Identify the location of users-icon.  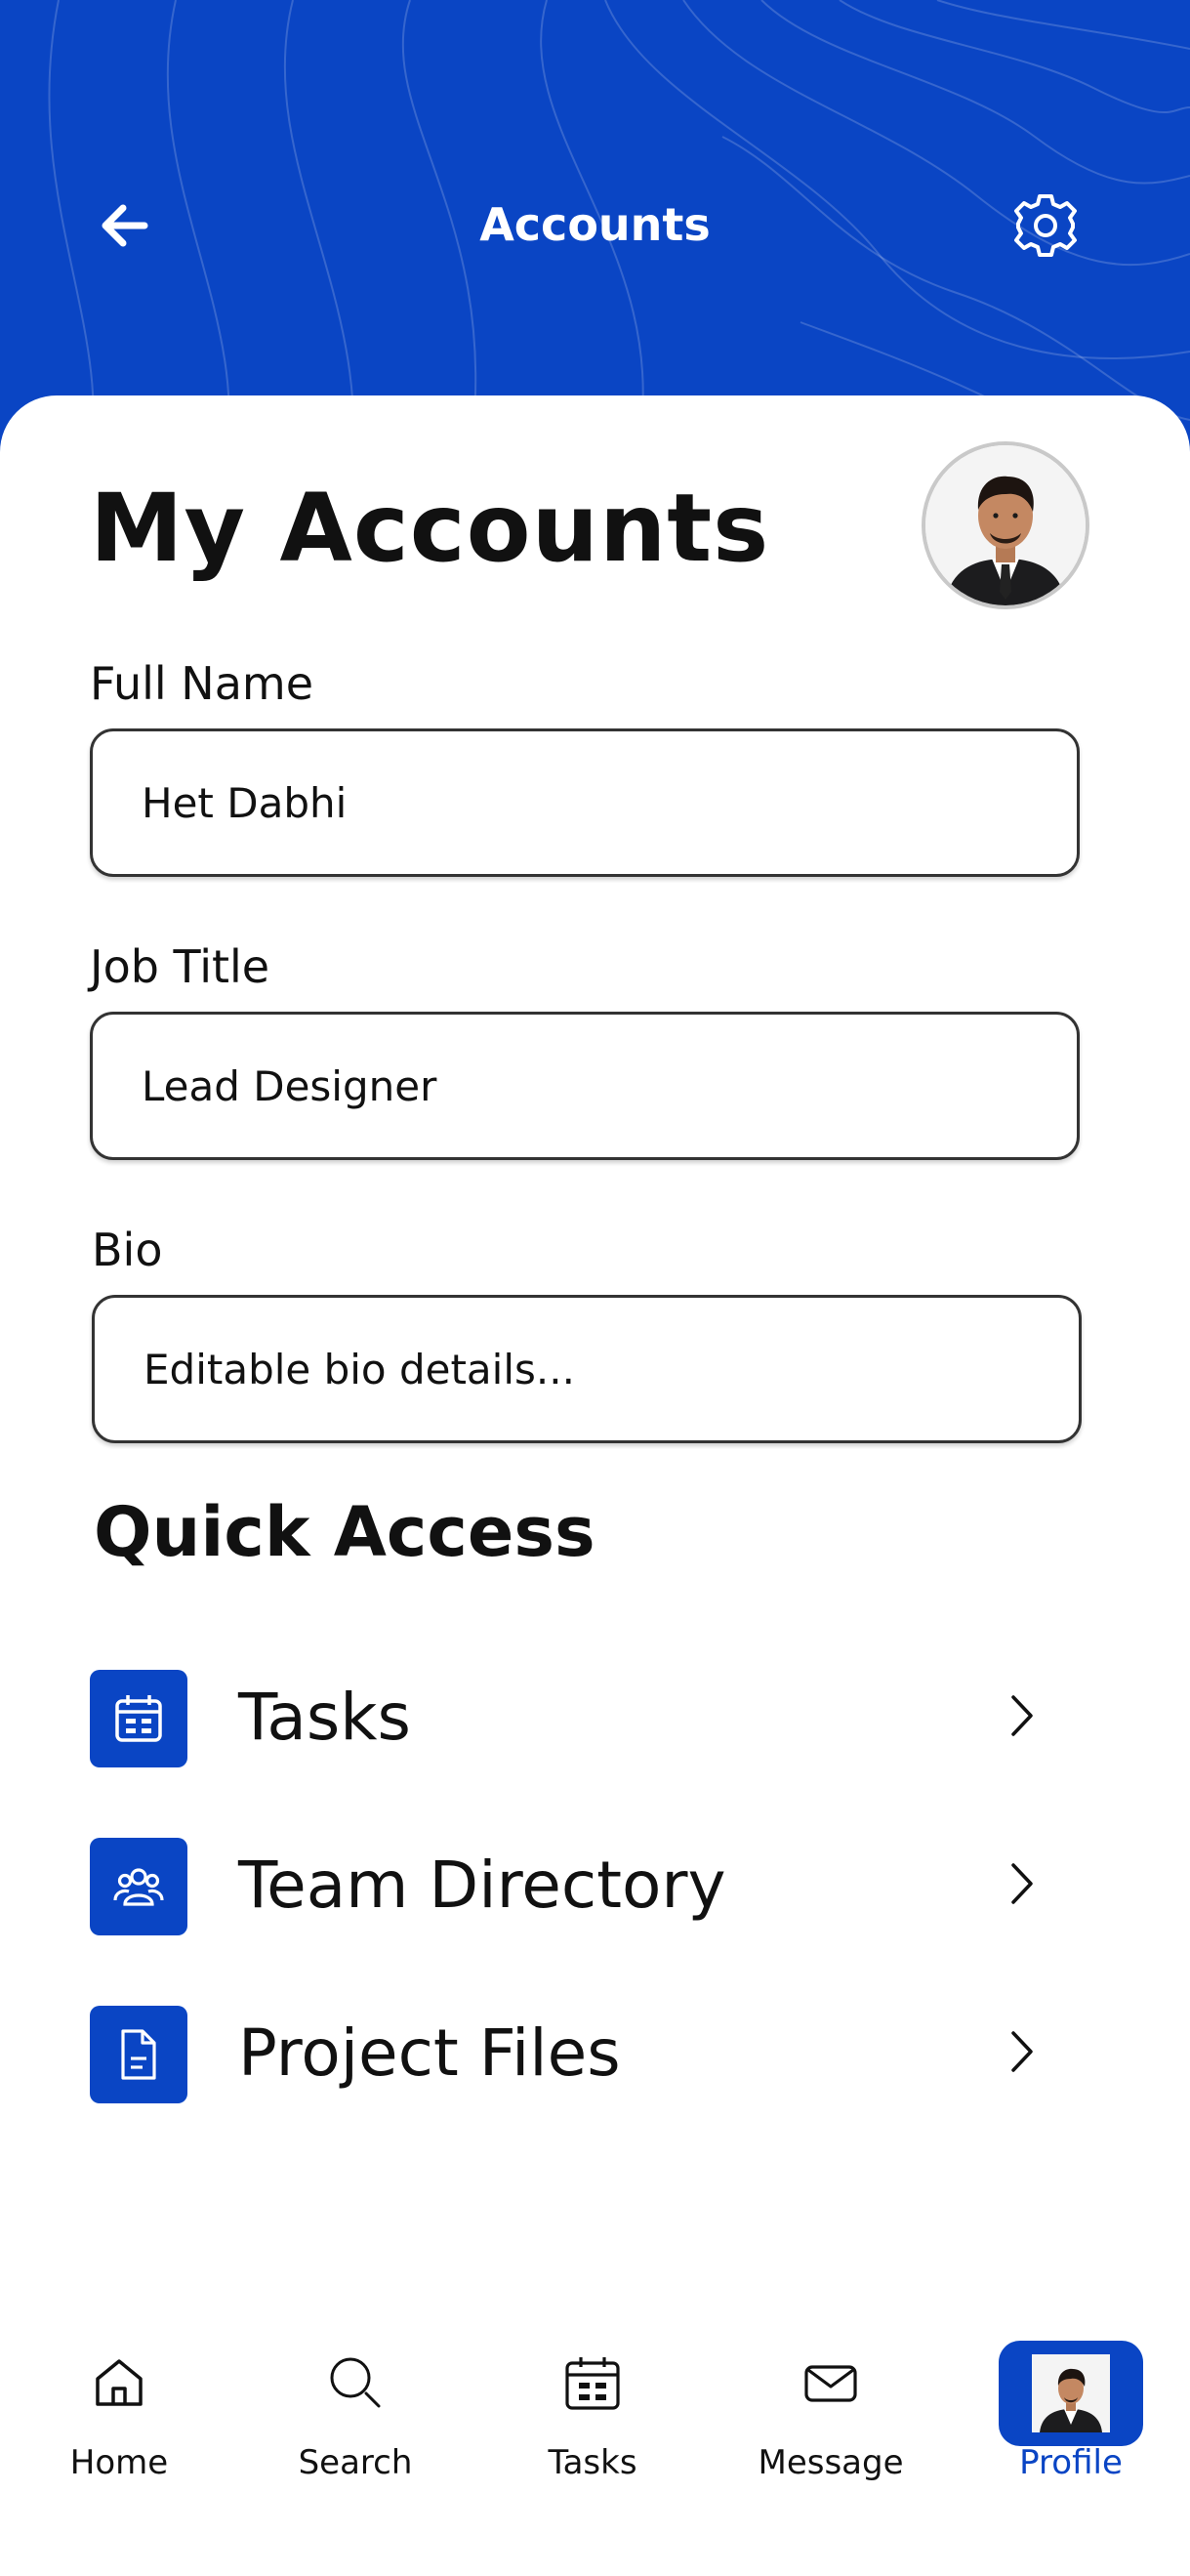
(138, 1887).